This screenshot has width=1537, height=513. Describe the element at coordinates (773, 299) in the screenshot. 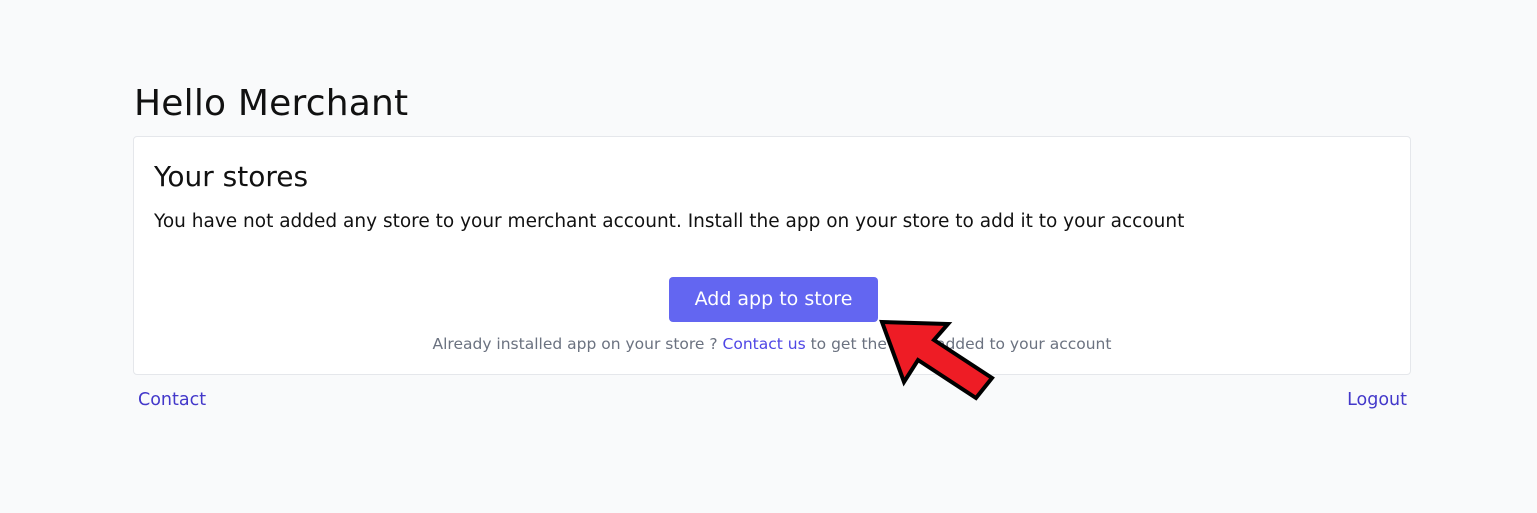

I see `add-app-to-store-button: Add app to store` at that location.